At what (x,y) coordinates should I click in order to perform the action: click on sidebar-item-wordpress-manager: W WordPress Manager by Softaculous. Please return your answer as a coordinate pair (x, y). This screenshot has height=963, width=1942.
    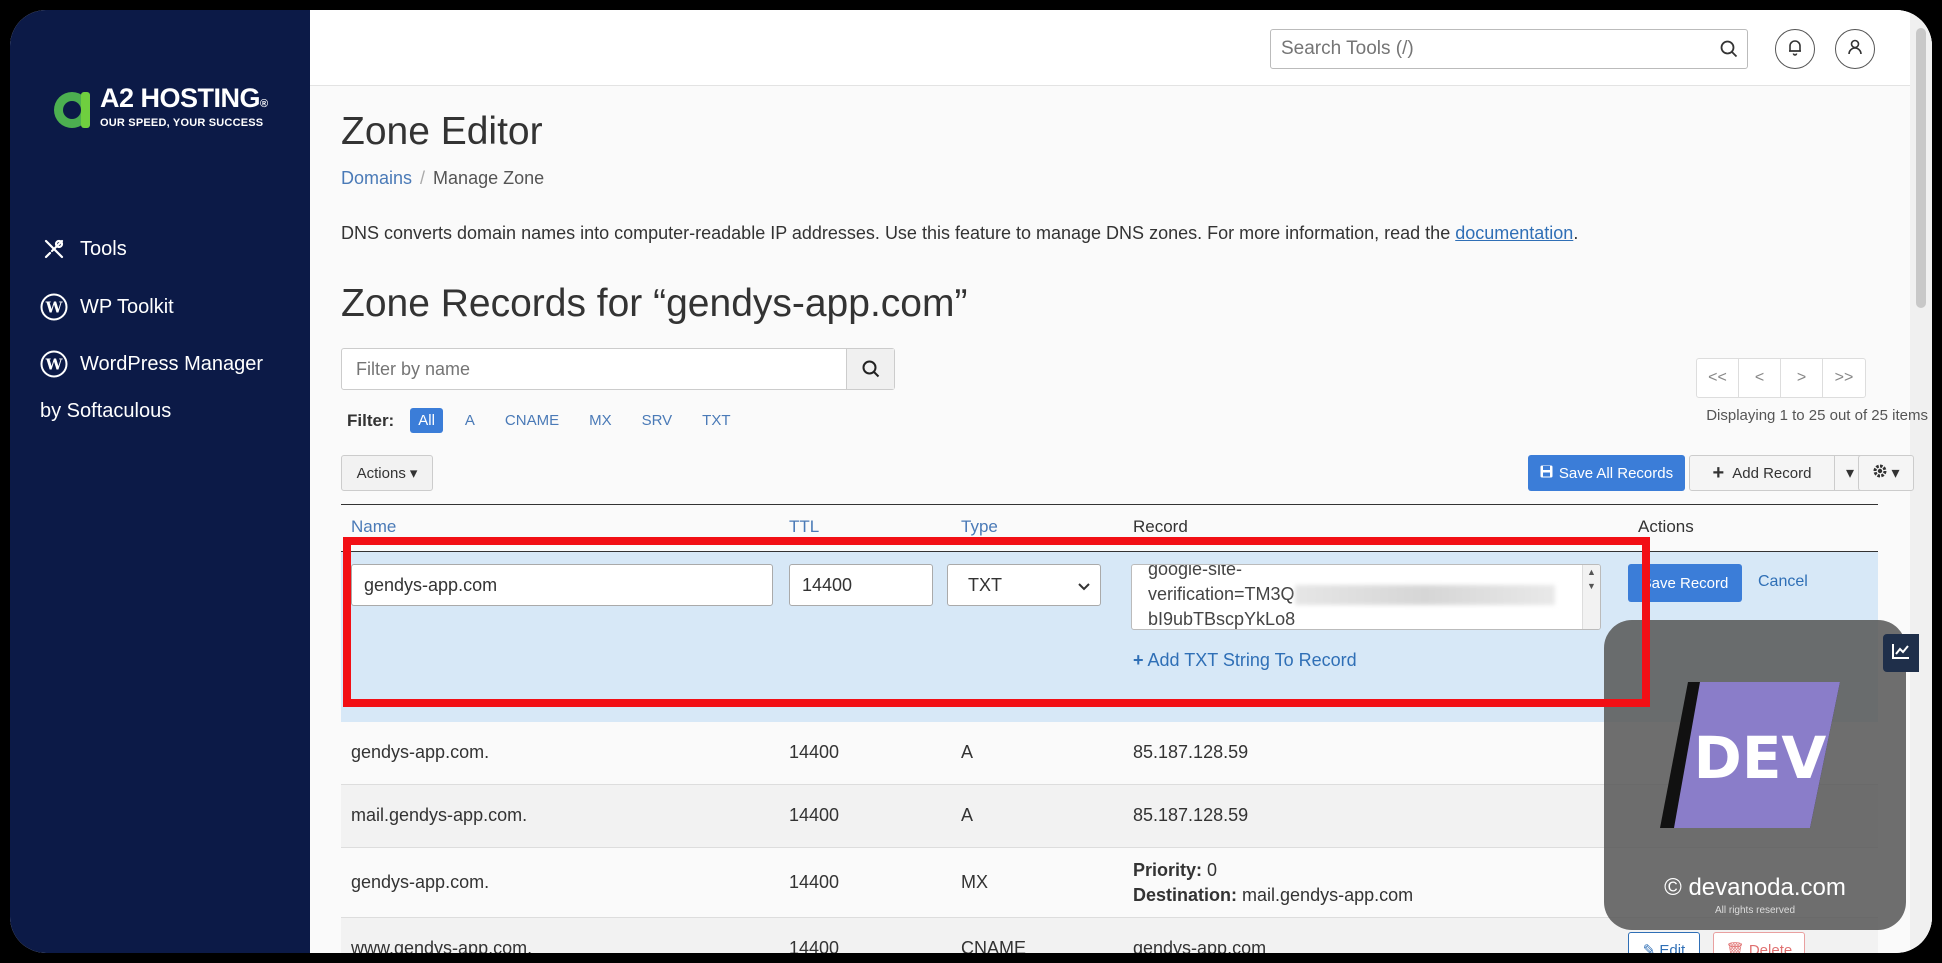
    Looking at the image, I should click on (170, 379).